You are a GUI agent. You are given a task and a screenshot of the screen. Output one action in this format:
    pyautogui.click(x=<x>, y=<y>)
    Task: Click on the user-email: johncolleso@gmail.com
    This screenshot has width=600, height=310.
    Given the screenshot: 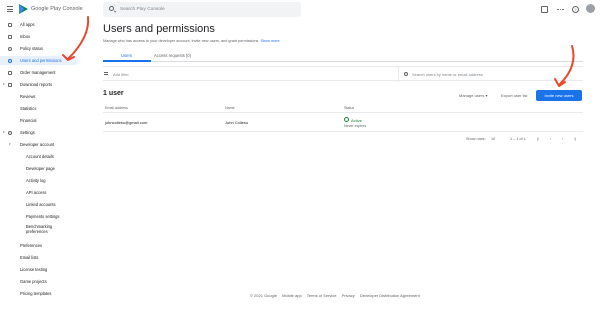 What is the action you would take?
    pyautogui.click(x=126, y=122)
    